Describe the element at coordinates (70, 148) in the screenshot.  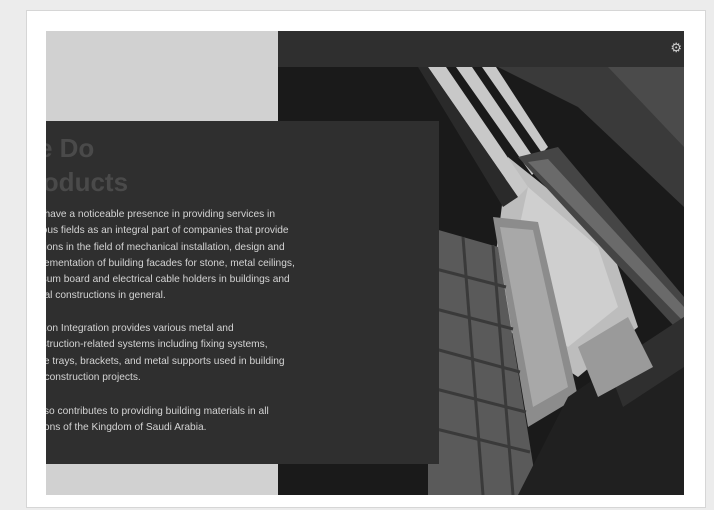
I see `heading-line-1: t We Do` at that location.